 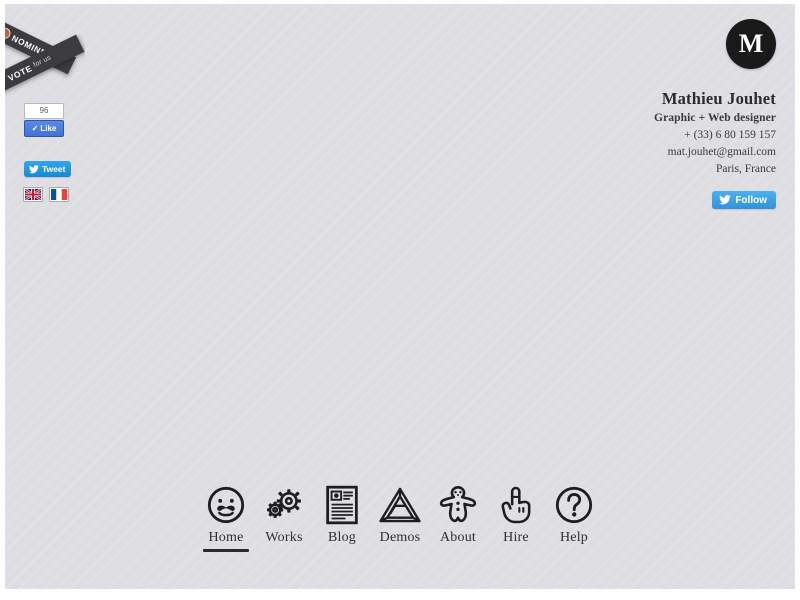 What do you see at coordinates (516, 505) in the screenshot?
I see `pointing-hand-icon` at bounding box center [516, 505].